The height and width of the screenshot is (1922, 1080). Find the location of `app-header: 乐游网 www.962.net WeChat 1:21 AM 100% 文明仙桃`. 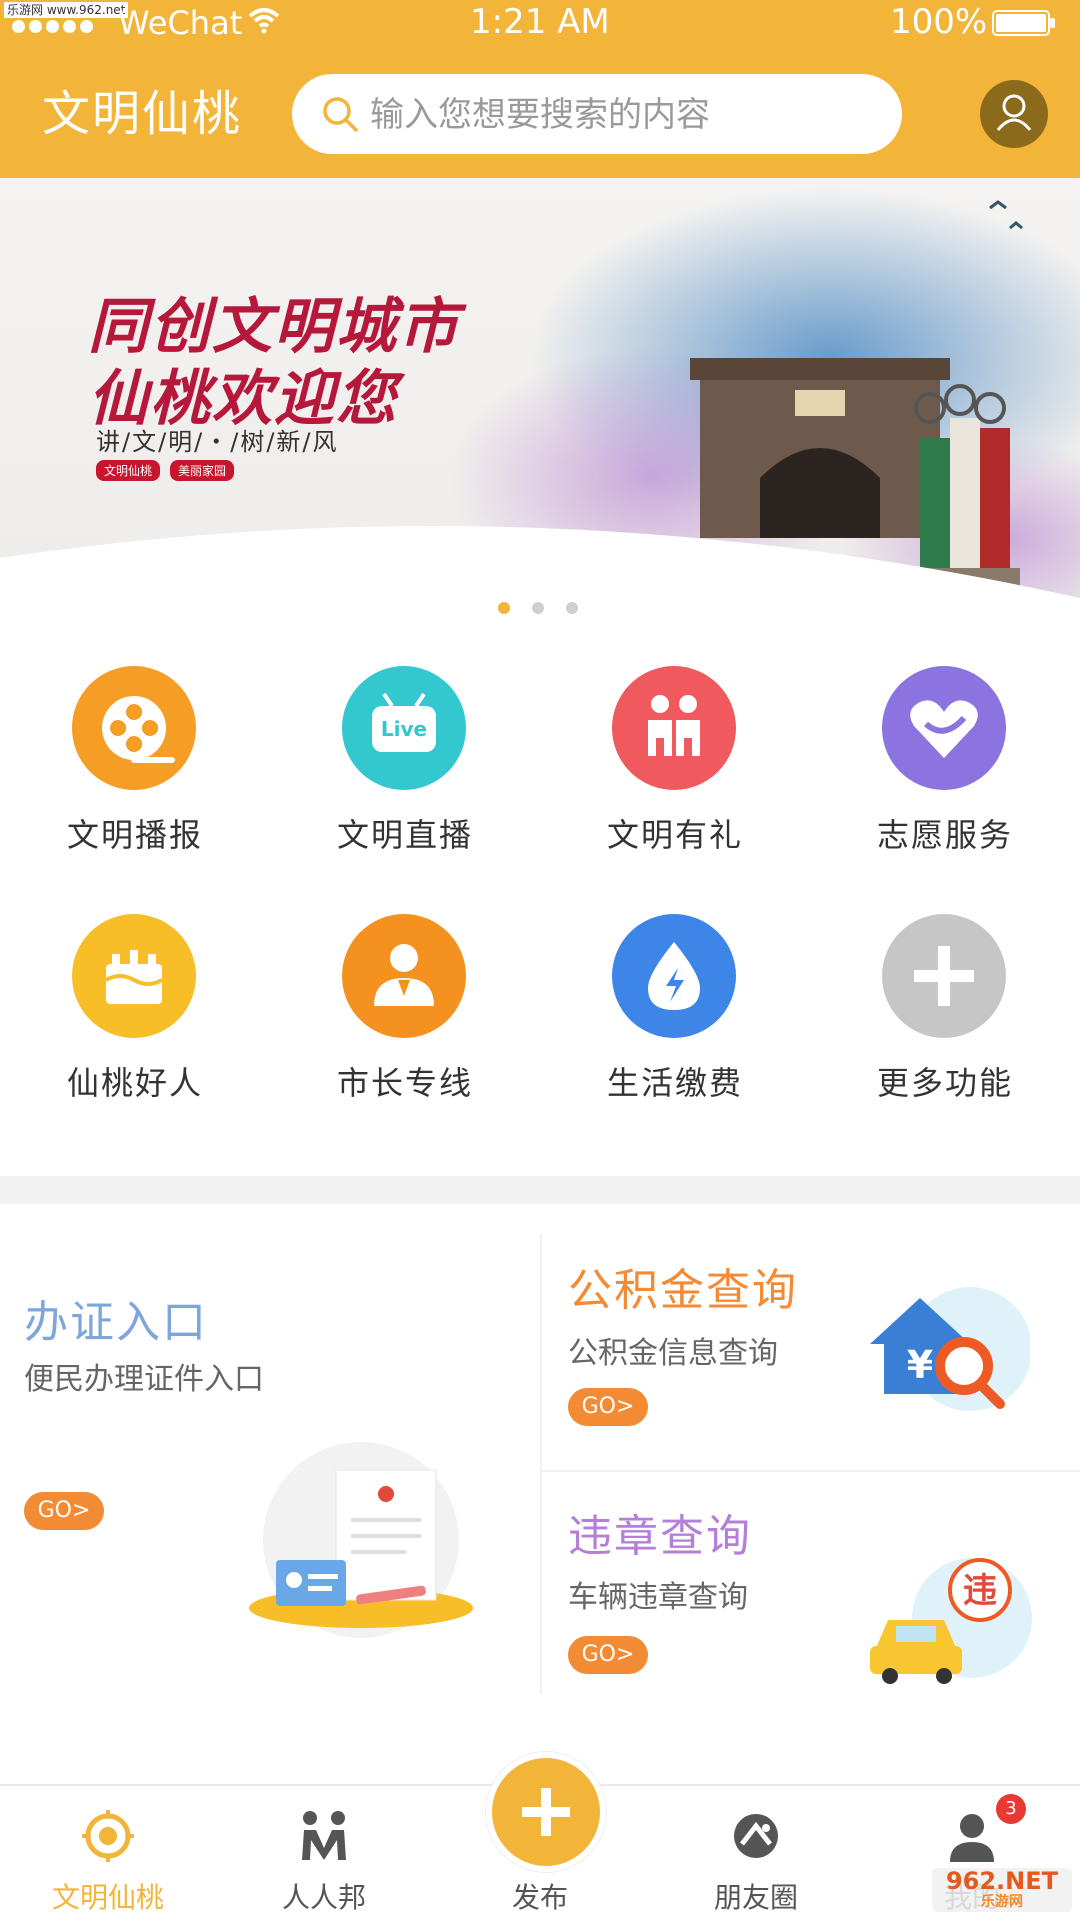

app-header: 乐游网 www.962.net WeChat 1:21 AM 100% 文明仙桃 is located at coordinates (540, 89).